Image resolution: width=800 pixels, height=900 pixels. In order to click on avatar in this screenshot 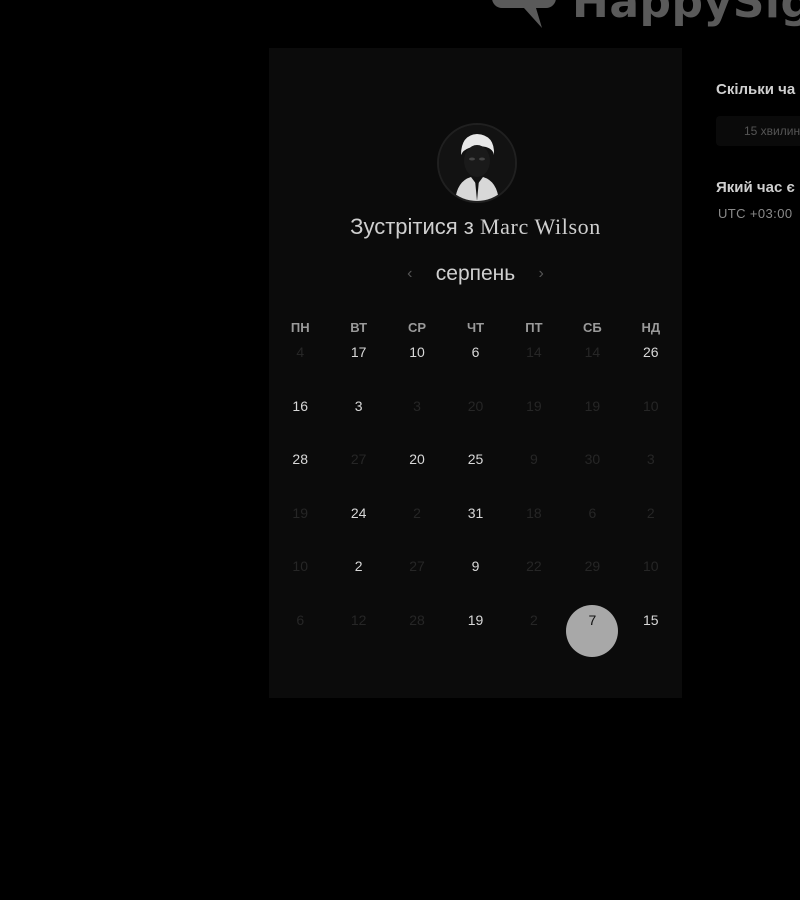, I will do `click(477, 163)`.